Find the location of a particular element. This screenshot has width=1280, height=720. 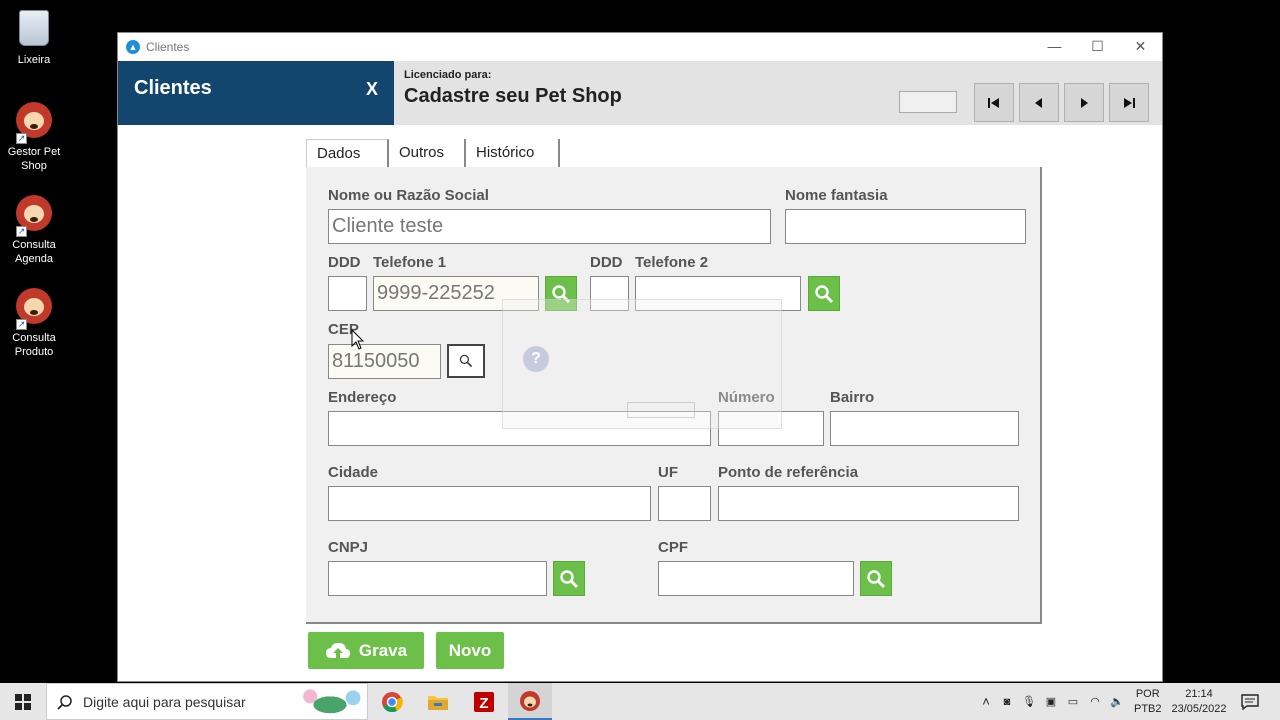

cnpj-field is located at coordinates (437, 578).